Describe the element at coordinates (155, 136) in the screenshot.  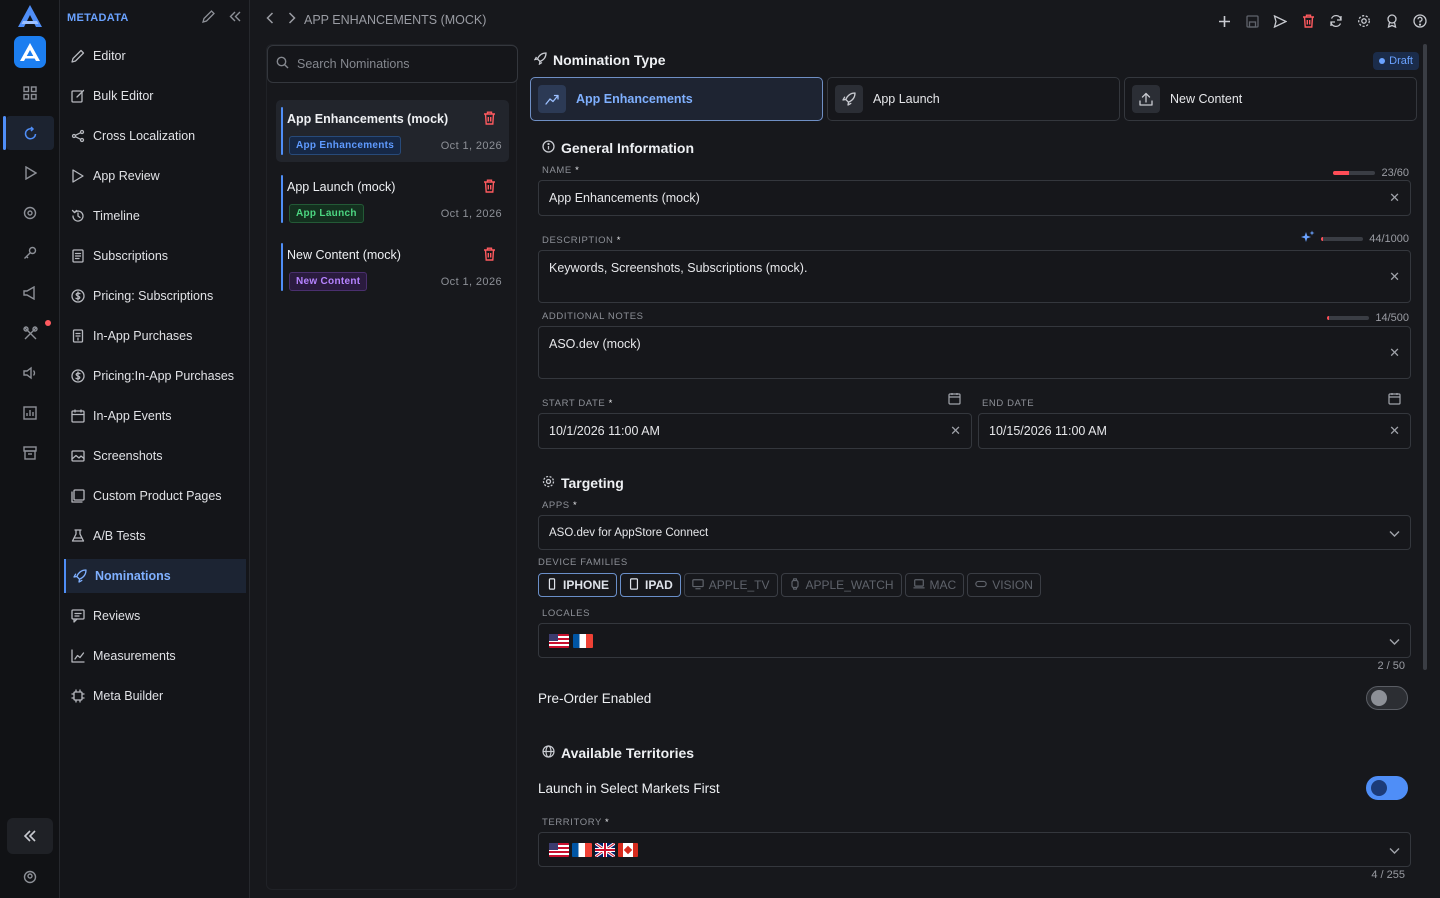
I see `sidebar-item-cross-localization: Cross Localization` at that location.